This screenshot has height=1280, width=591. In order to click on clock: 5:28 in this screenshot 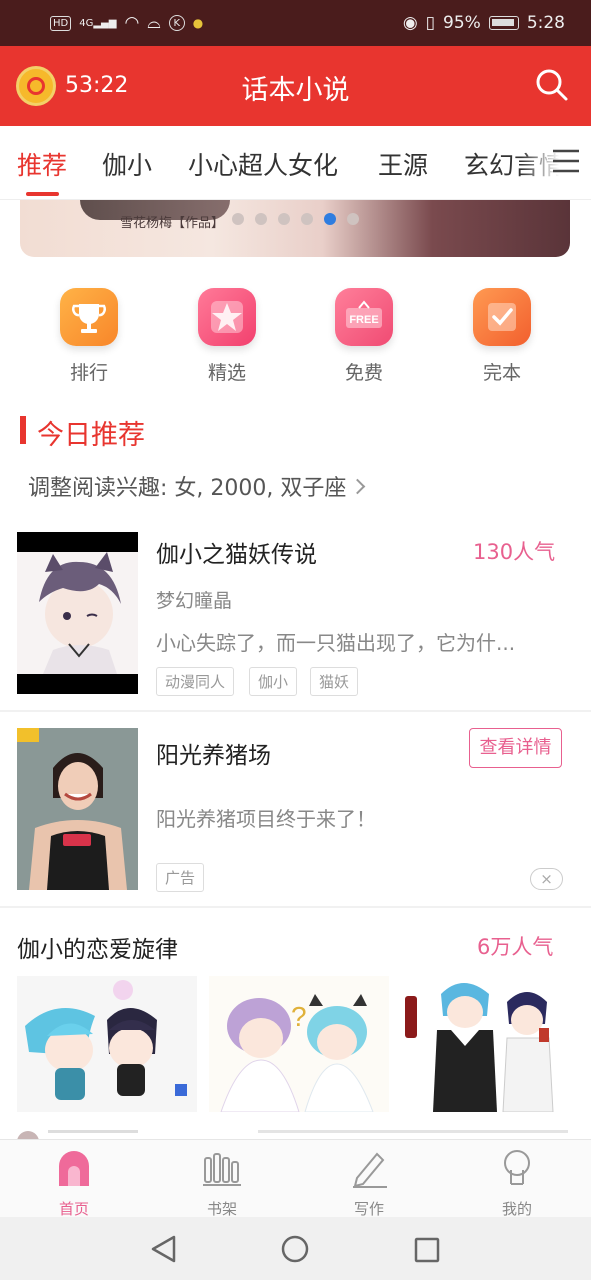, I will do `click(545, 23)`.